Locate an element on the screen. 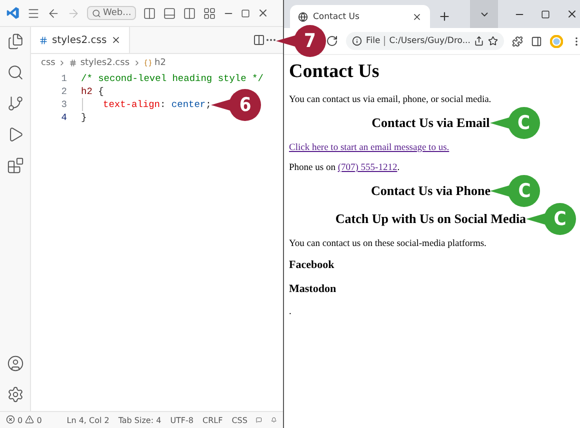  breadcrumb: css is located at coordinates (48, 63).